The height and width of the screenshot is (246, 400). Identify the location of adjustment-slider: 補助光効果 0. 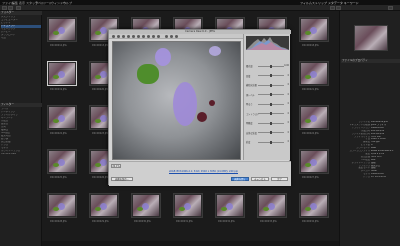
(267, 85).